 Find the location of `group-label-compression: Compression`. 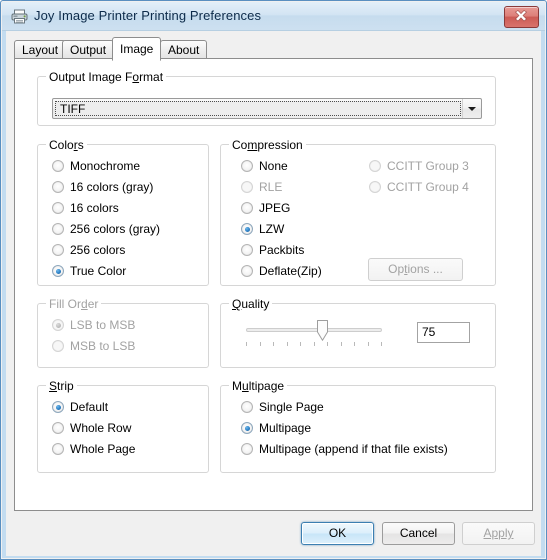

group-label-compression: Compression is located at coordinates (267, 145).